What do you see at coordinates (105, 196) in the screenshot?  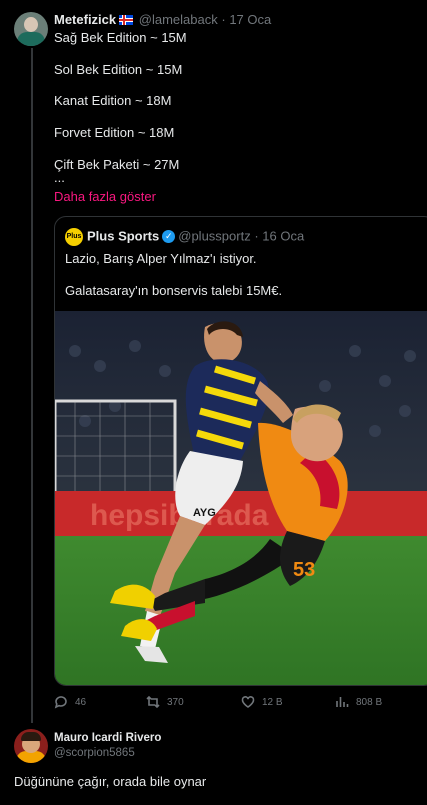 I see `show-more-link: Daha fazla göster` at bounding box center [105, 196].